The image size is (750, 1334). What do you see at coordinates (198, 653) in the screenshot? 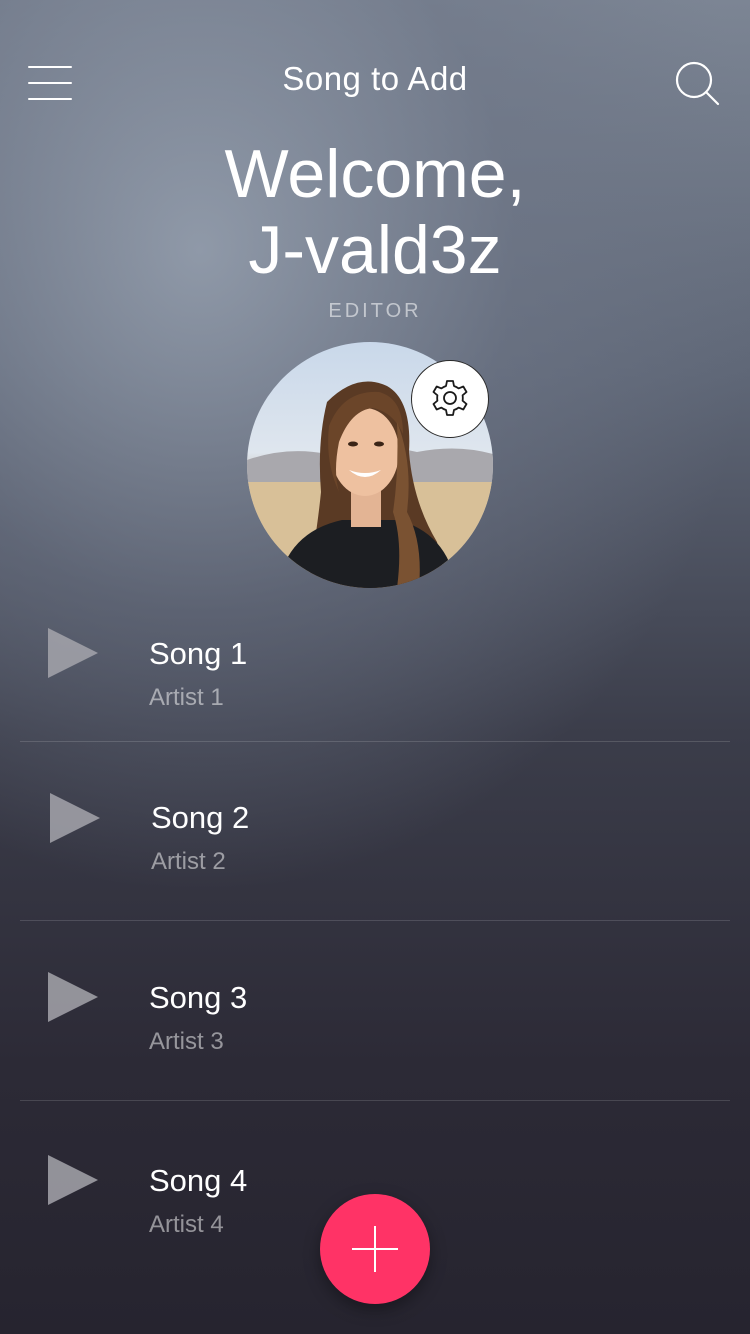
I see `song-title: Song 1` at bounding box center [198, 653].